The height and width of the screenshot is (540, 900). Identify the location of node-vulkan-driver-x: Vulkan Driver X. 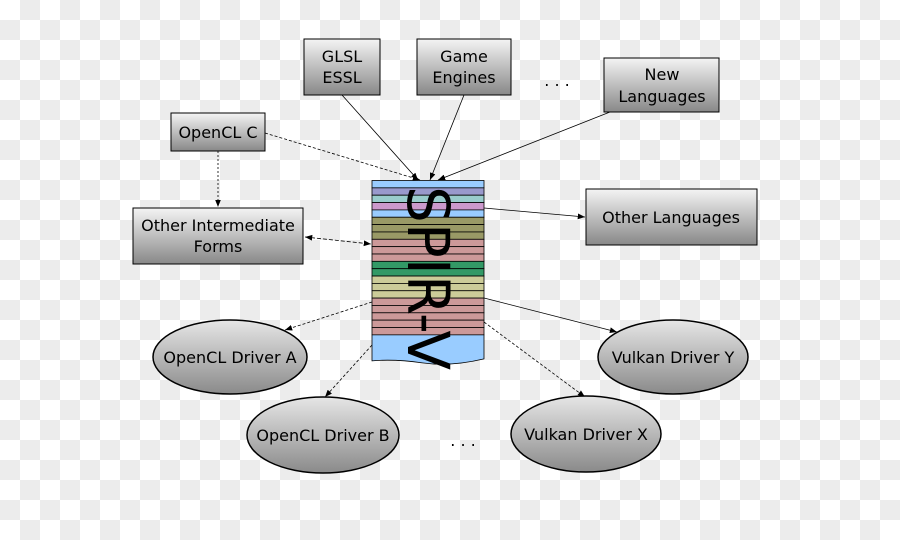
(586, 434).